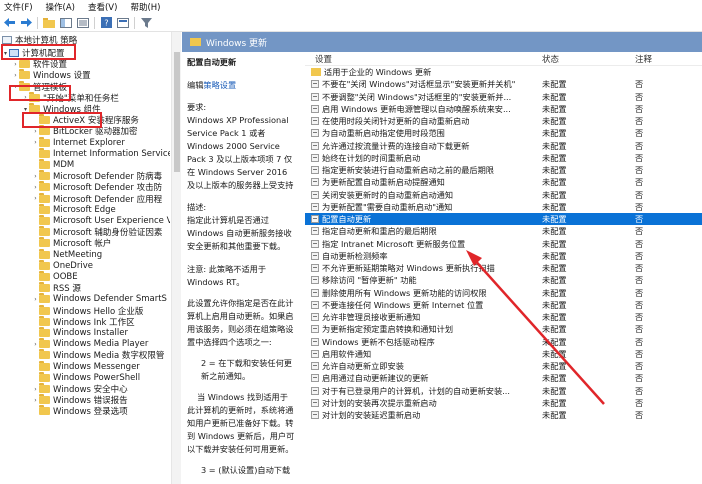 The image size is (702, 484). Describe the element at coordinates (503, 72) in the screenshot. I see `setting-row: 适用于企业的 Windows 更新` at that location.